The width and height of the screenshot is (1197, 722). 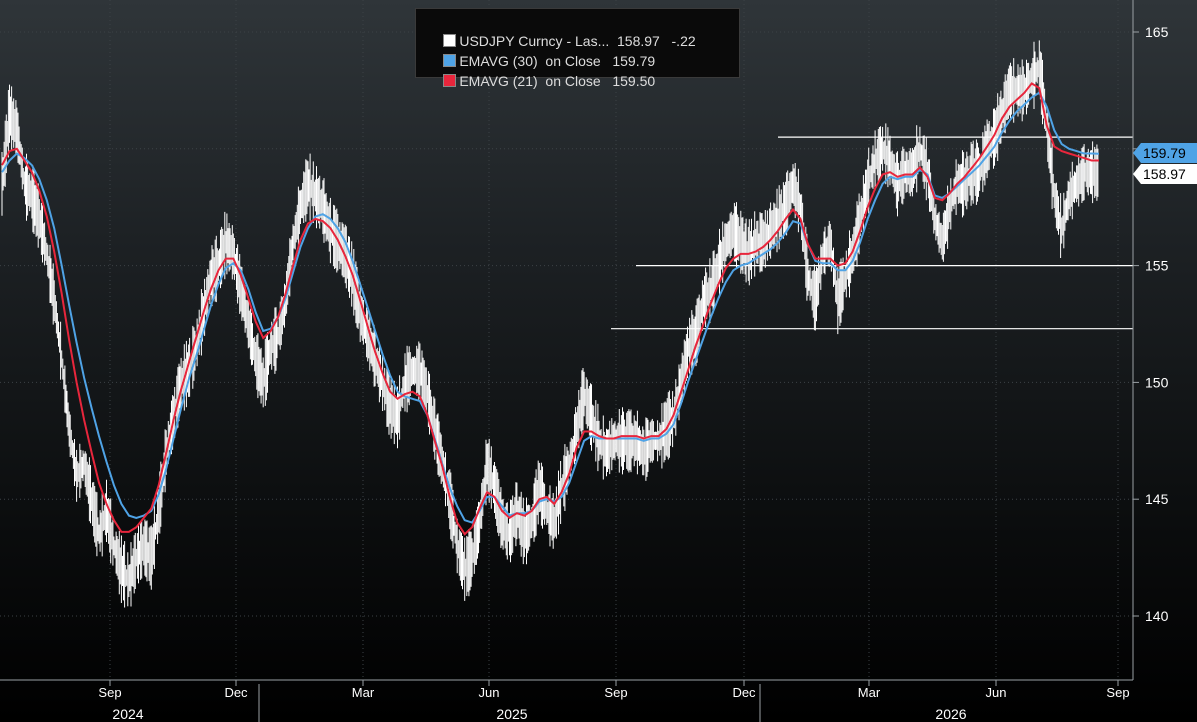 What do you see at coordinates (1165, 153) in the screenshot?
I see `last-value-tag-ema30: 159.79` at bounding box center [1165, 153].